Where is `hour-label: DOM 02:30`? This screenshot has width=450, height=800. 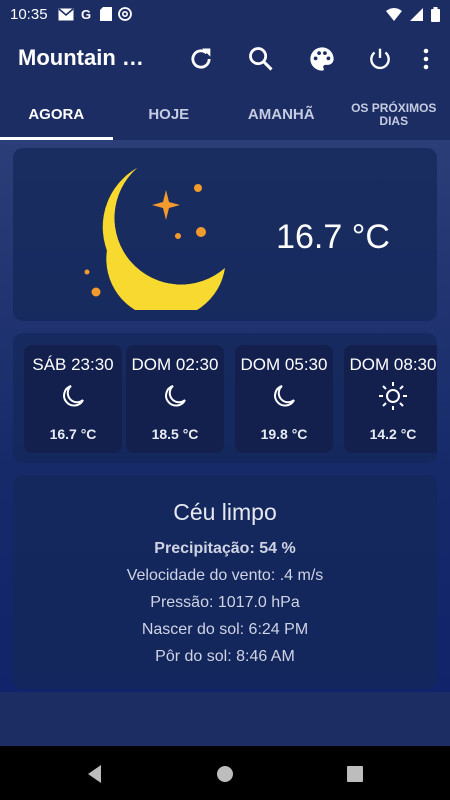 hour-label: DOM 02:30 is located at coordinates (175, 364).